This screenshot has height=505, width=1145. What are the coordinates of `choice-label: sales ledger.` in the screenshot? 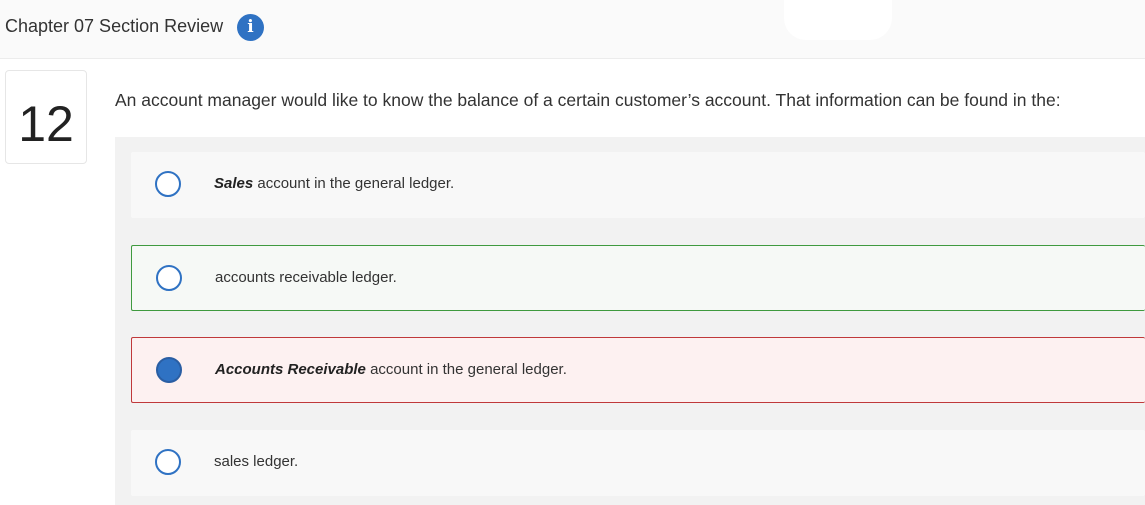 It's located at (256, 461).